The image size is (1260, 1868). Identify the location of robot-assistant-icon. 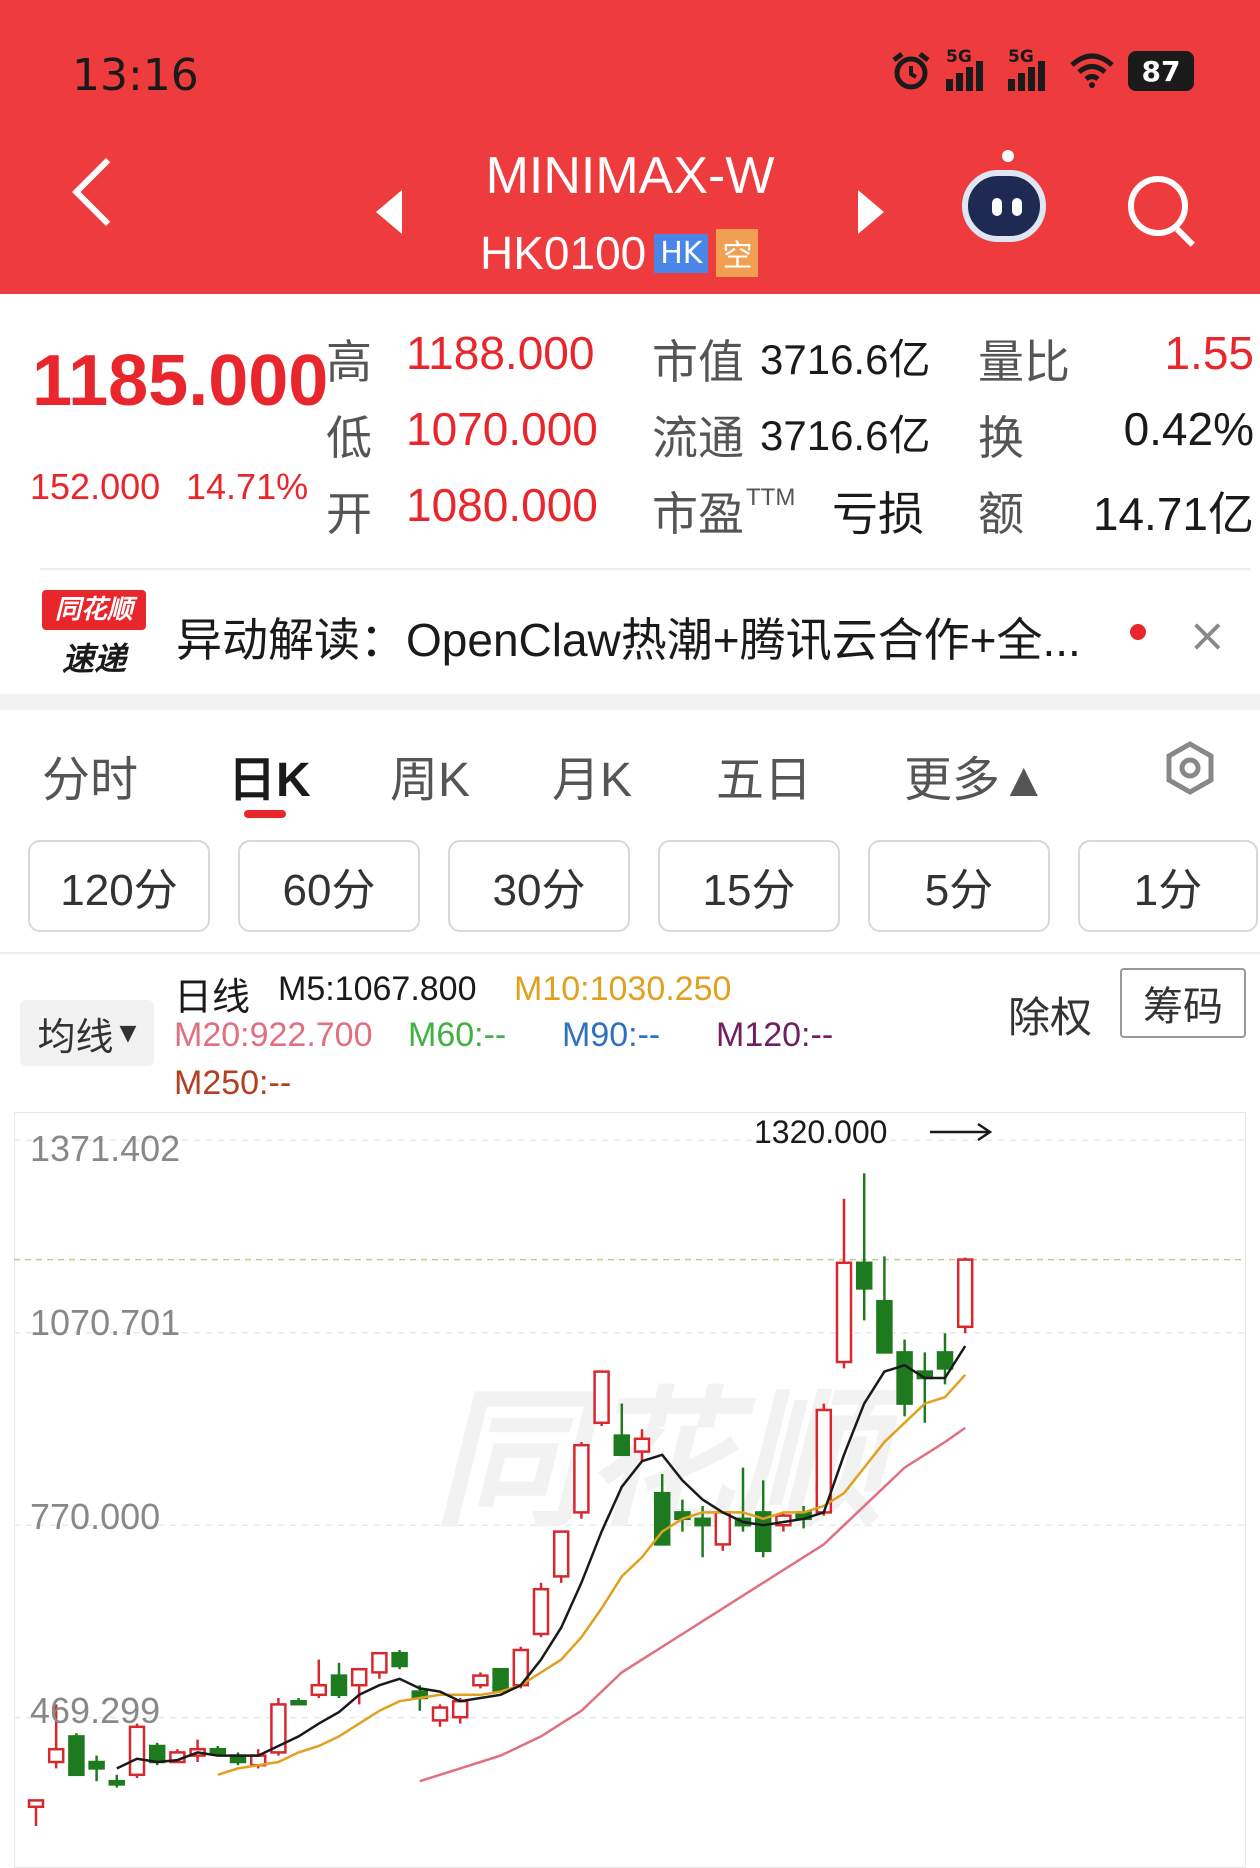
(1004, 196).